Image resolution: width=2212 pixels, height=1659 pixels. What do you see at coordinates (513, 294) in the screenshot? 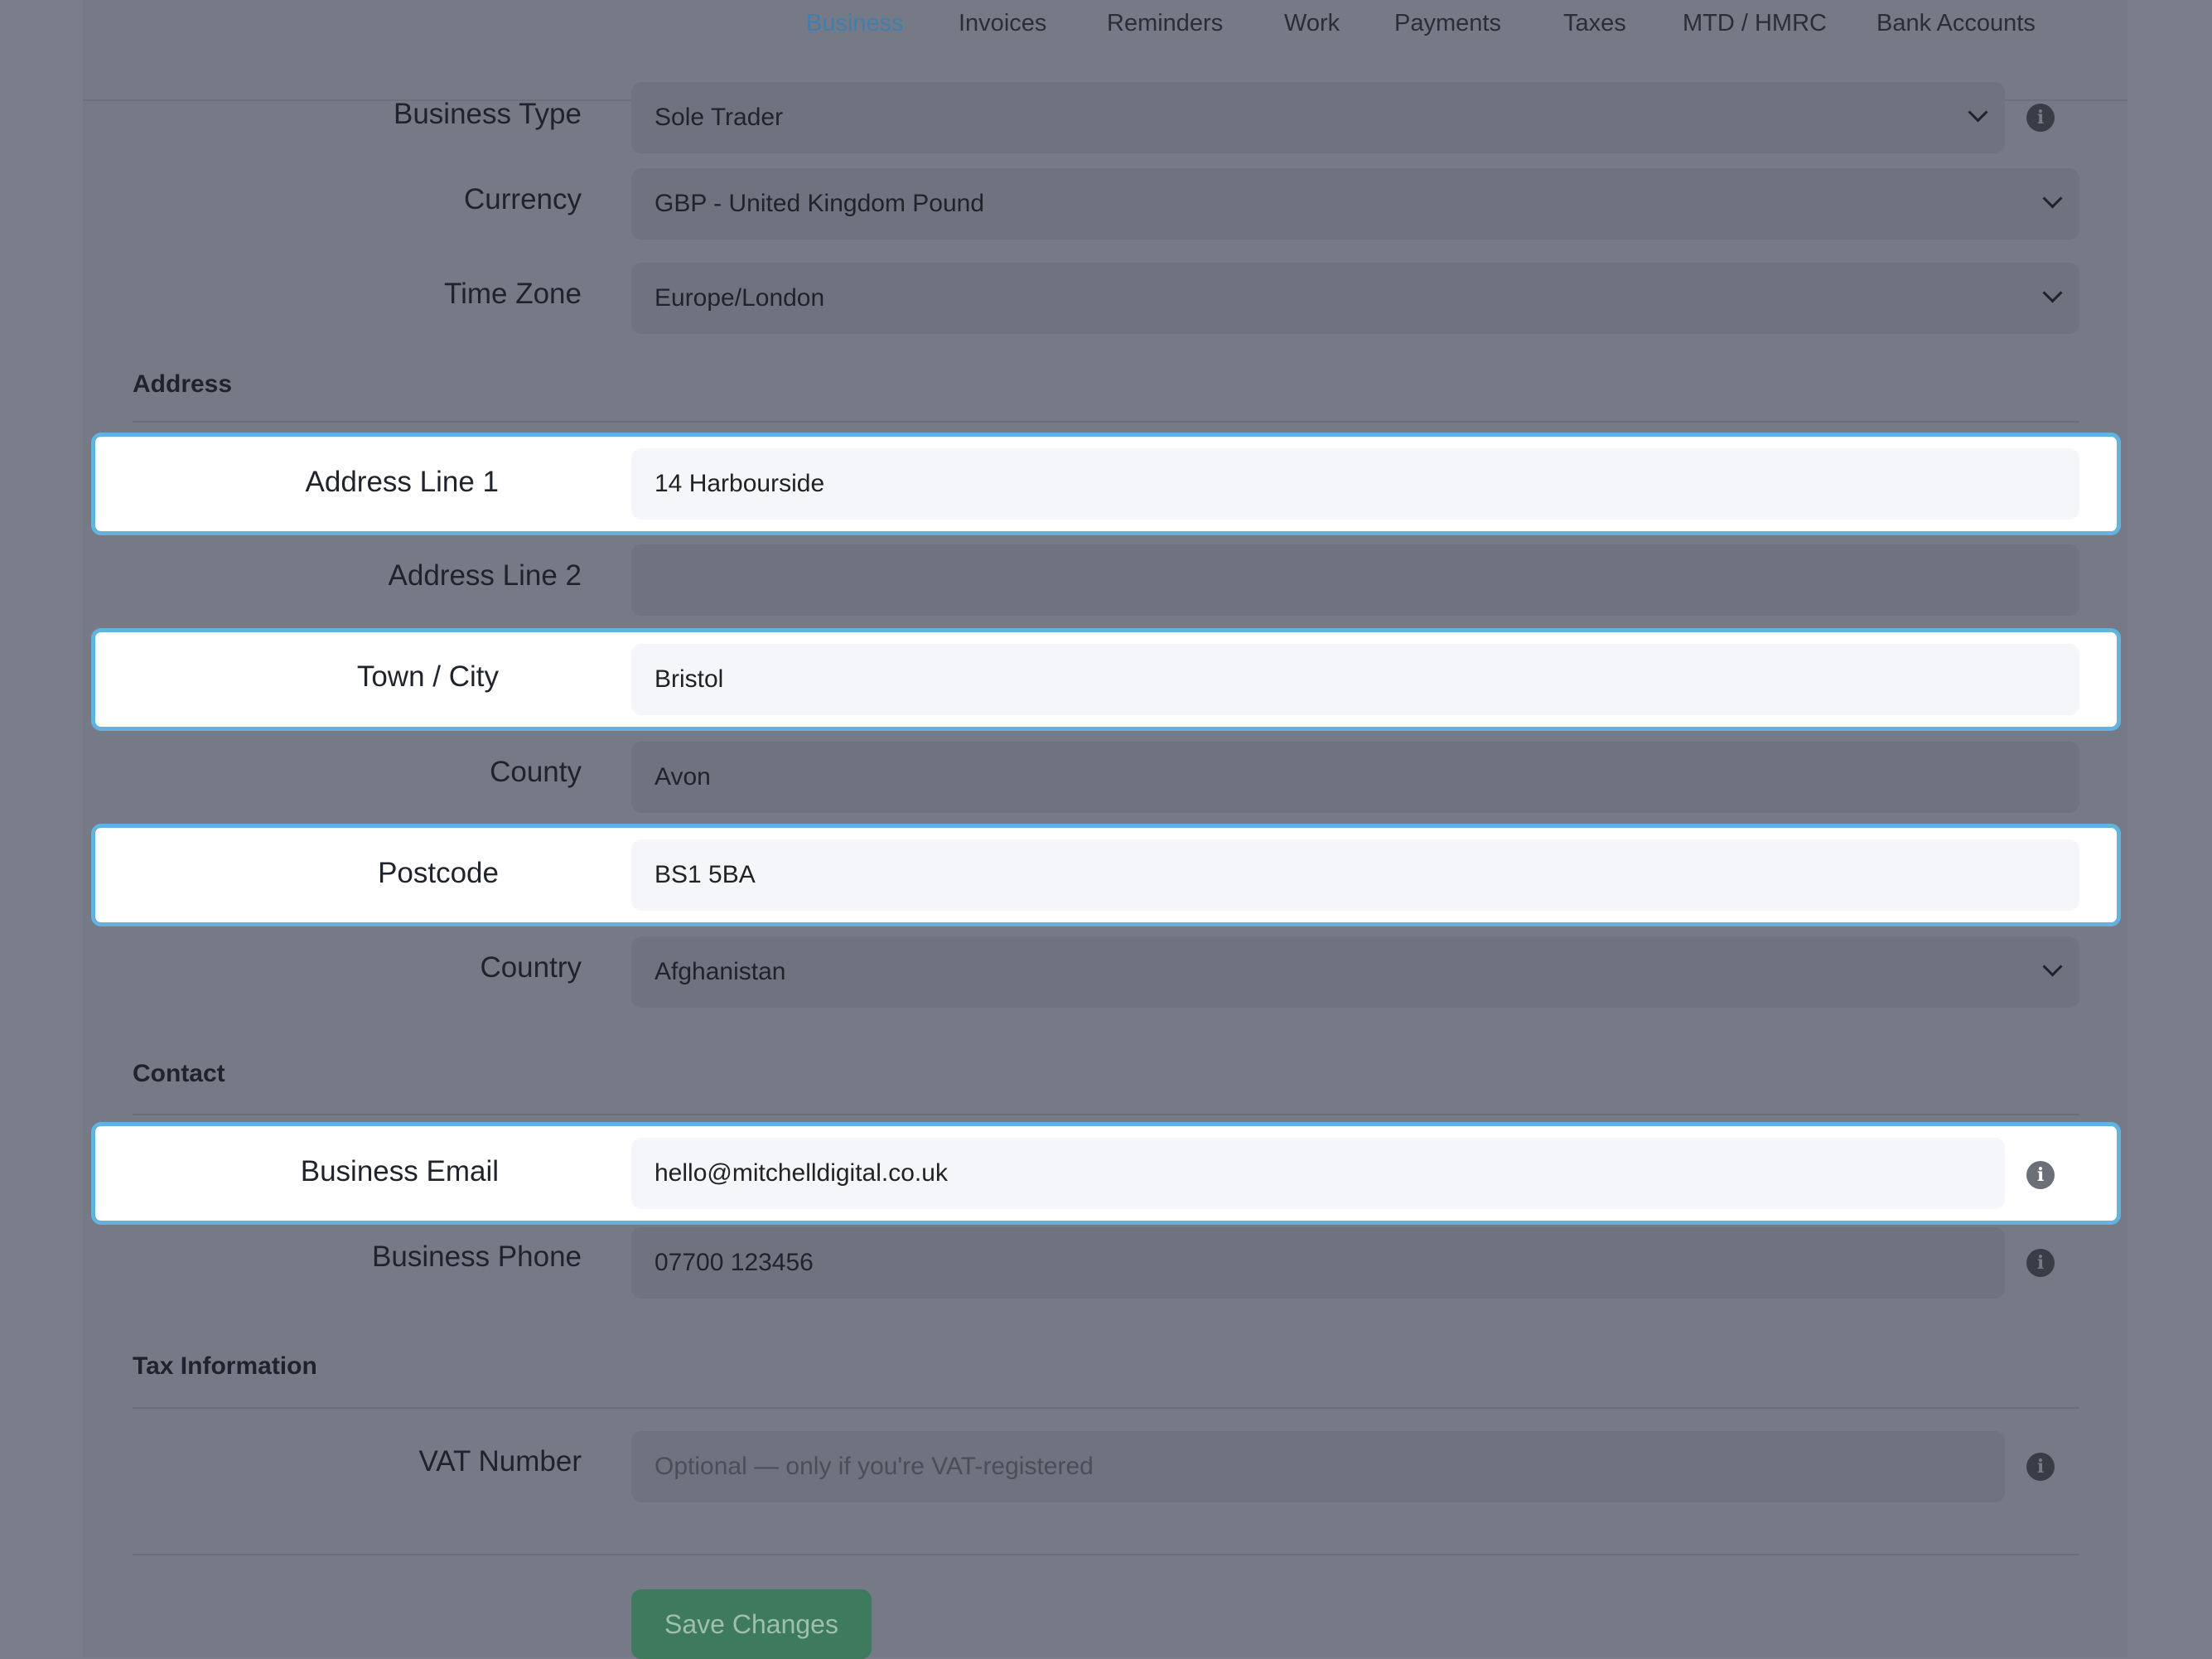
I see `time-zone-label: Time Zone` at bounding box center [513, 294].